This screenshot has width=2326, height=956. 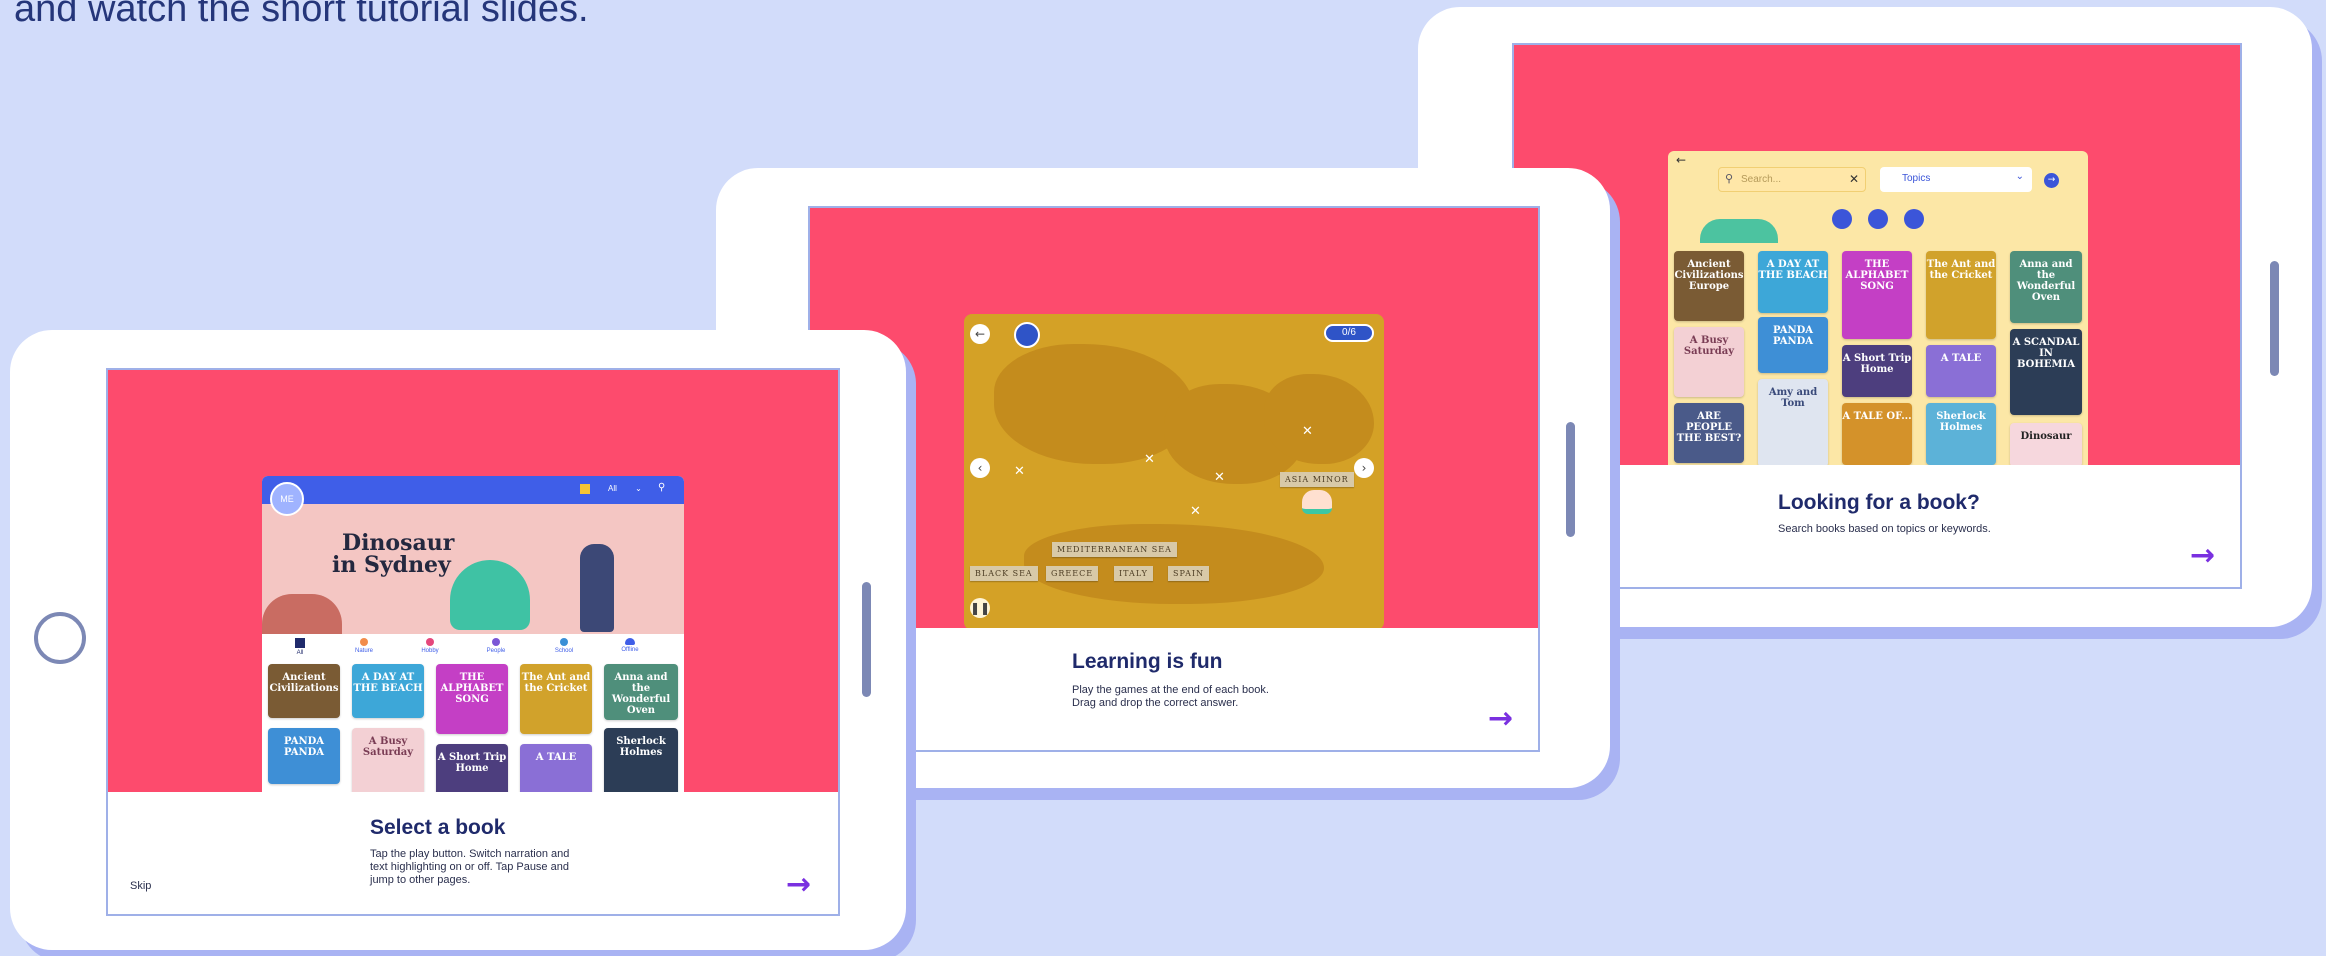 What do you see at coordinates (496, 642) in the screenshot?
I see `people-icon` at bounding box center [496, 642].